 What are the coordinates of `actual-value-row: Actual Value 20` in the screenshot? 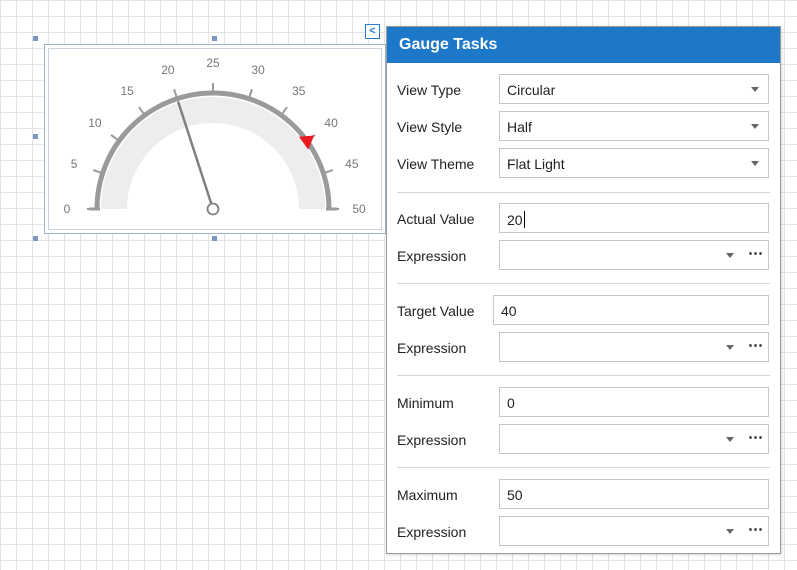 It's located at (583, 219).